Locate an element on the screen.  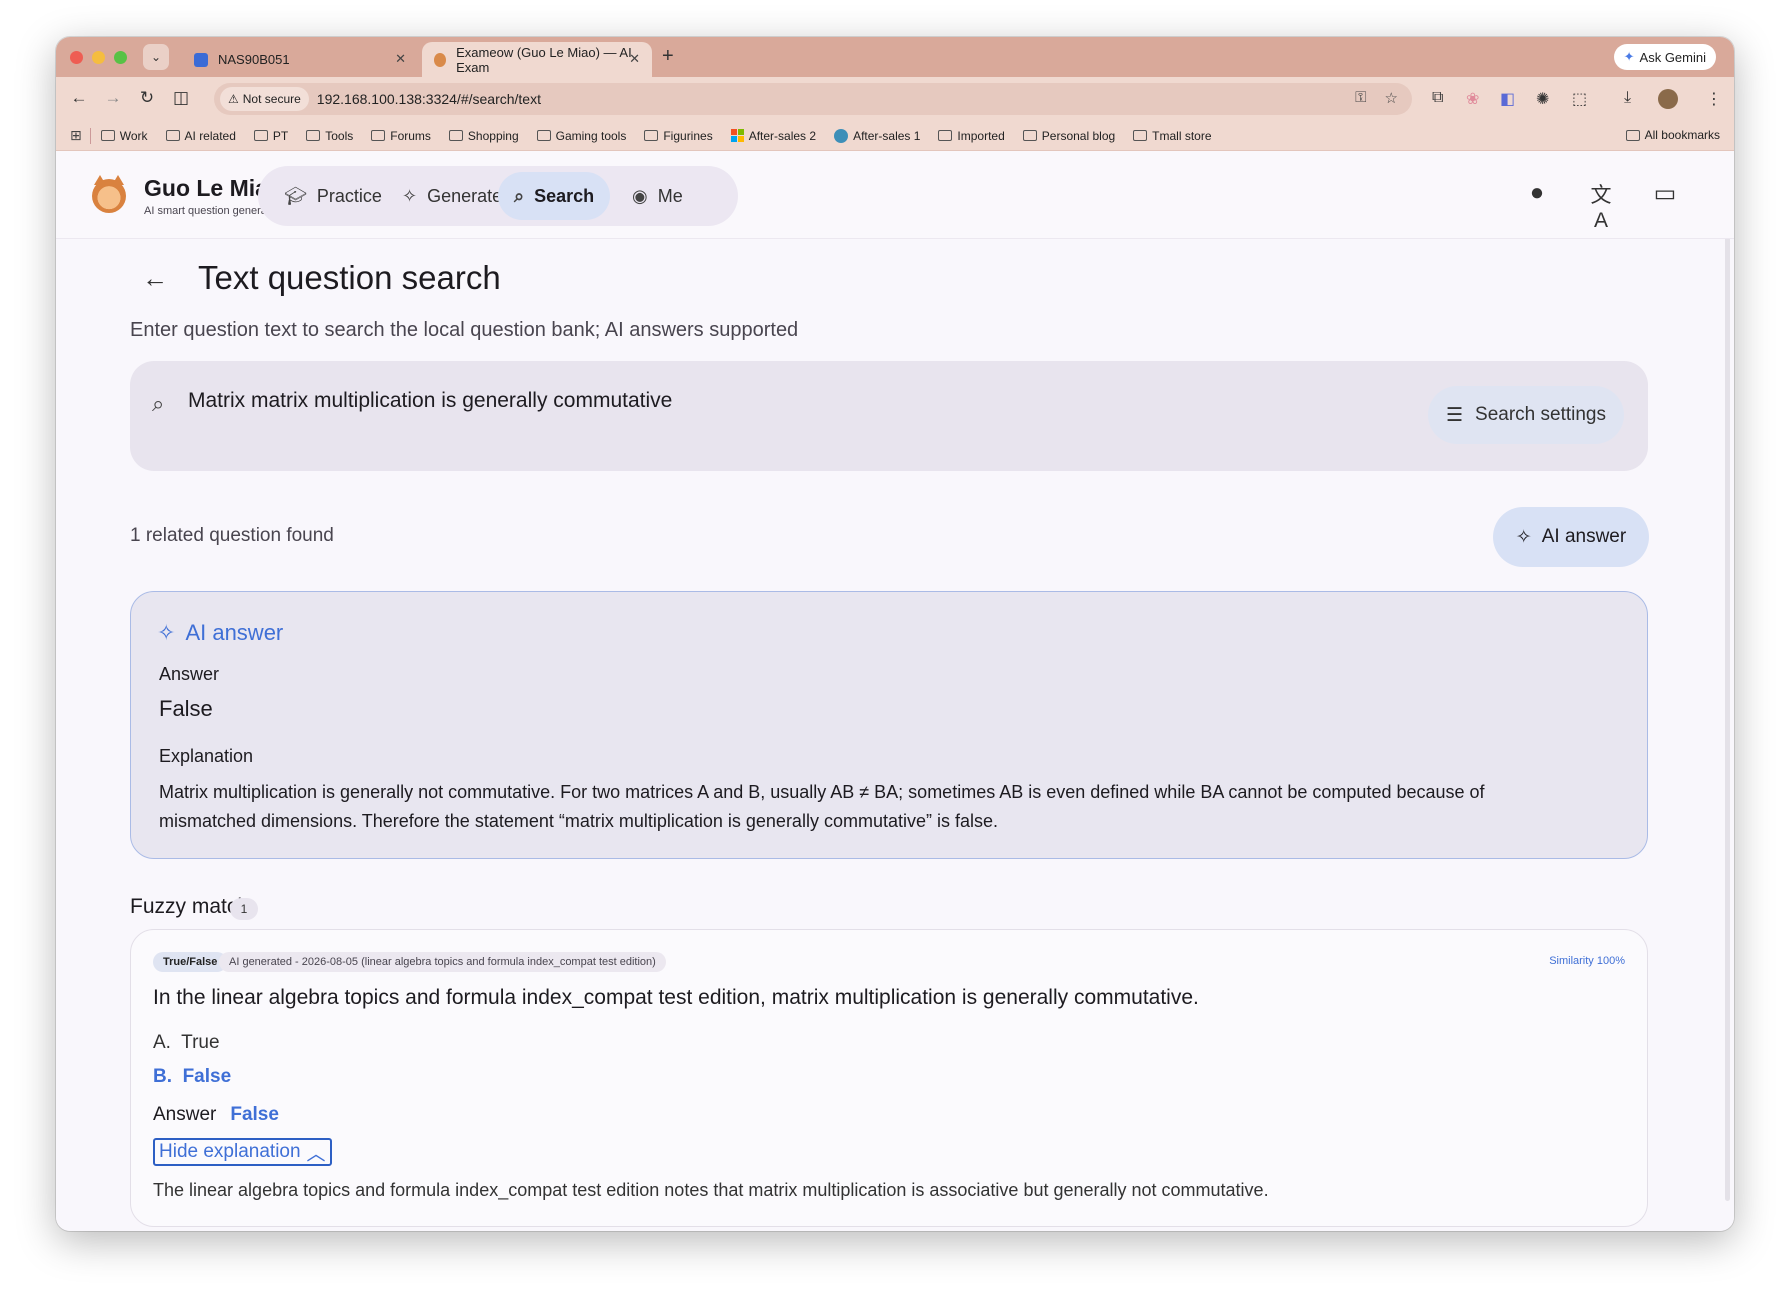
nav-practice: 🎓︎ Practice is located at coordinates (333, 196).